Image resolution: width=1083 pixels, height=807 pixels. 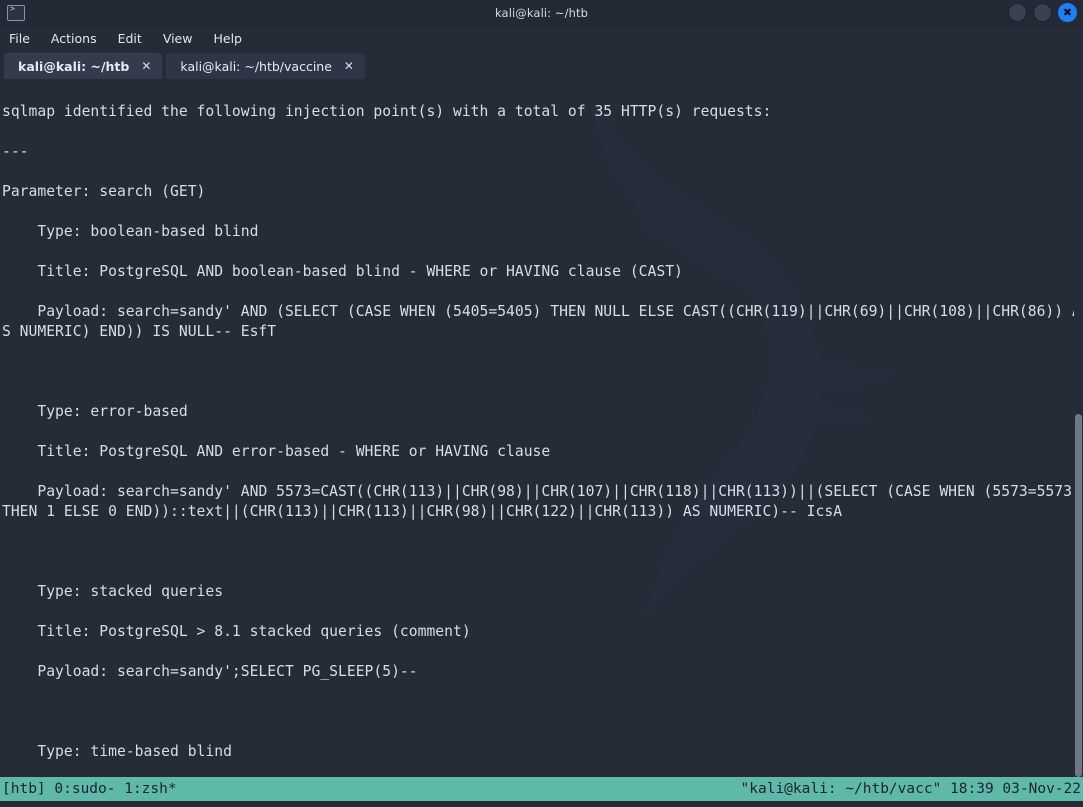 I want to click on terminal-icon, so click(x=16, y=12).